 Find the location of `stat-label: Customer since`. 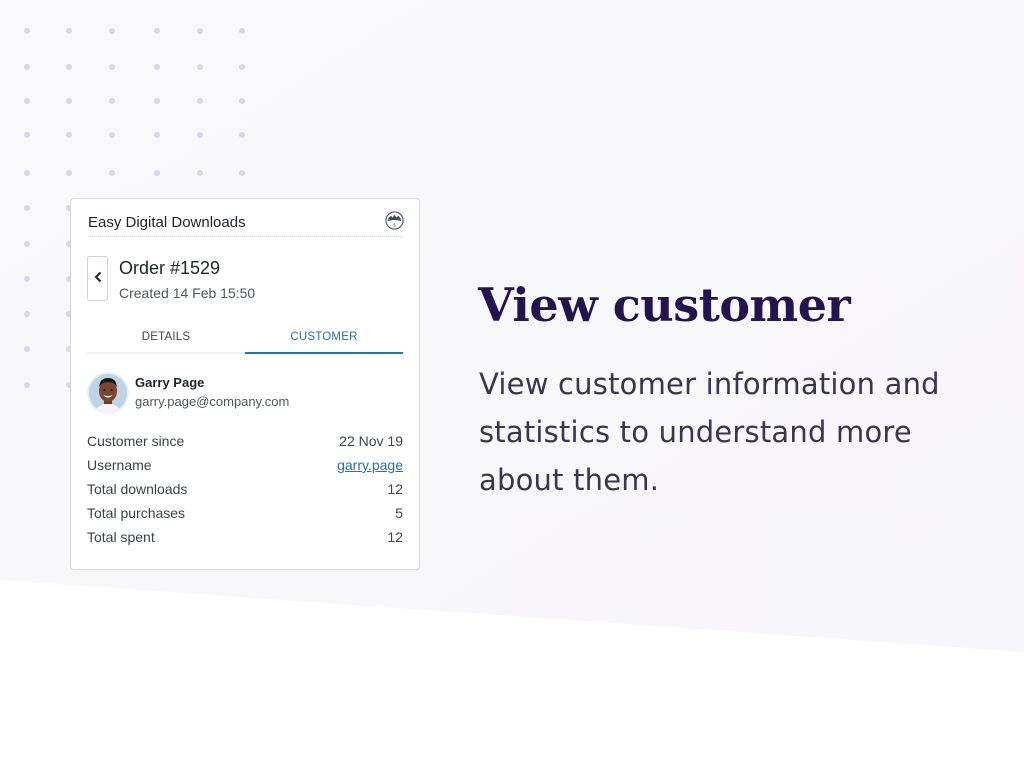

stat-label: Customer since is located at coordinates (136, 441).